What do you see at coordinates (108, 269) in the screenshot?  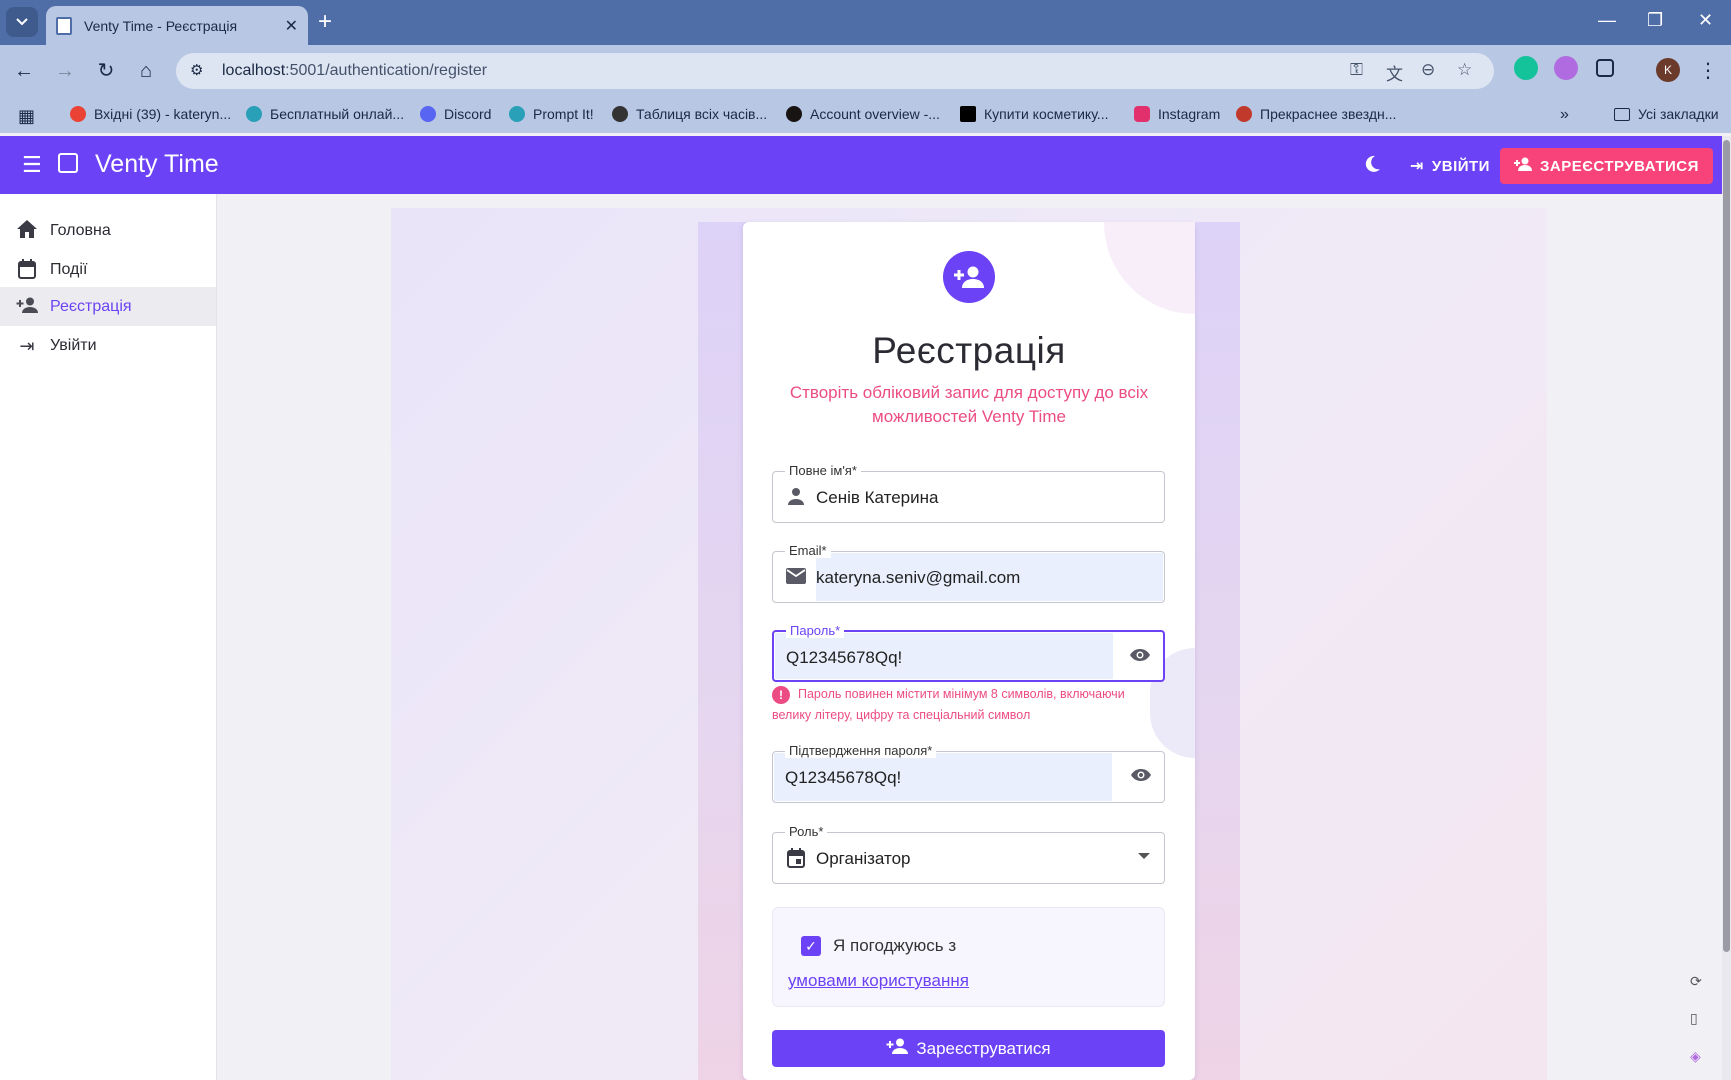 I see `sidebar-item-events: Події` at bounding box center [108, 269].